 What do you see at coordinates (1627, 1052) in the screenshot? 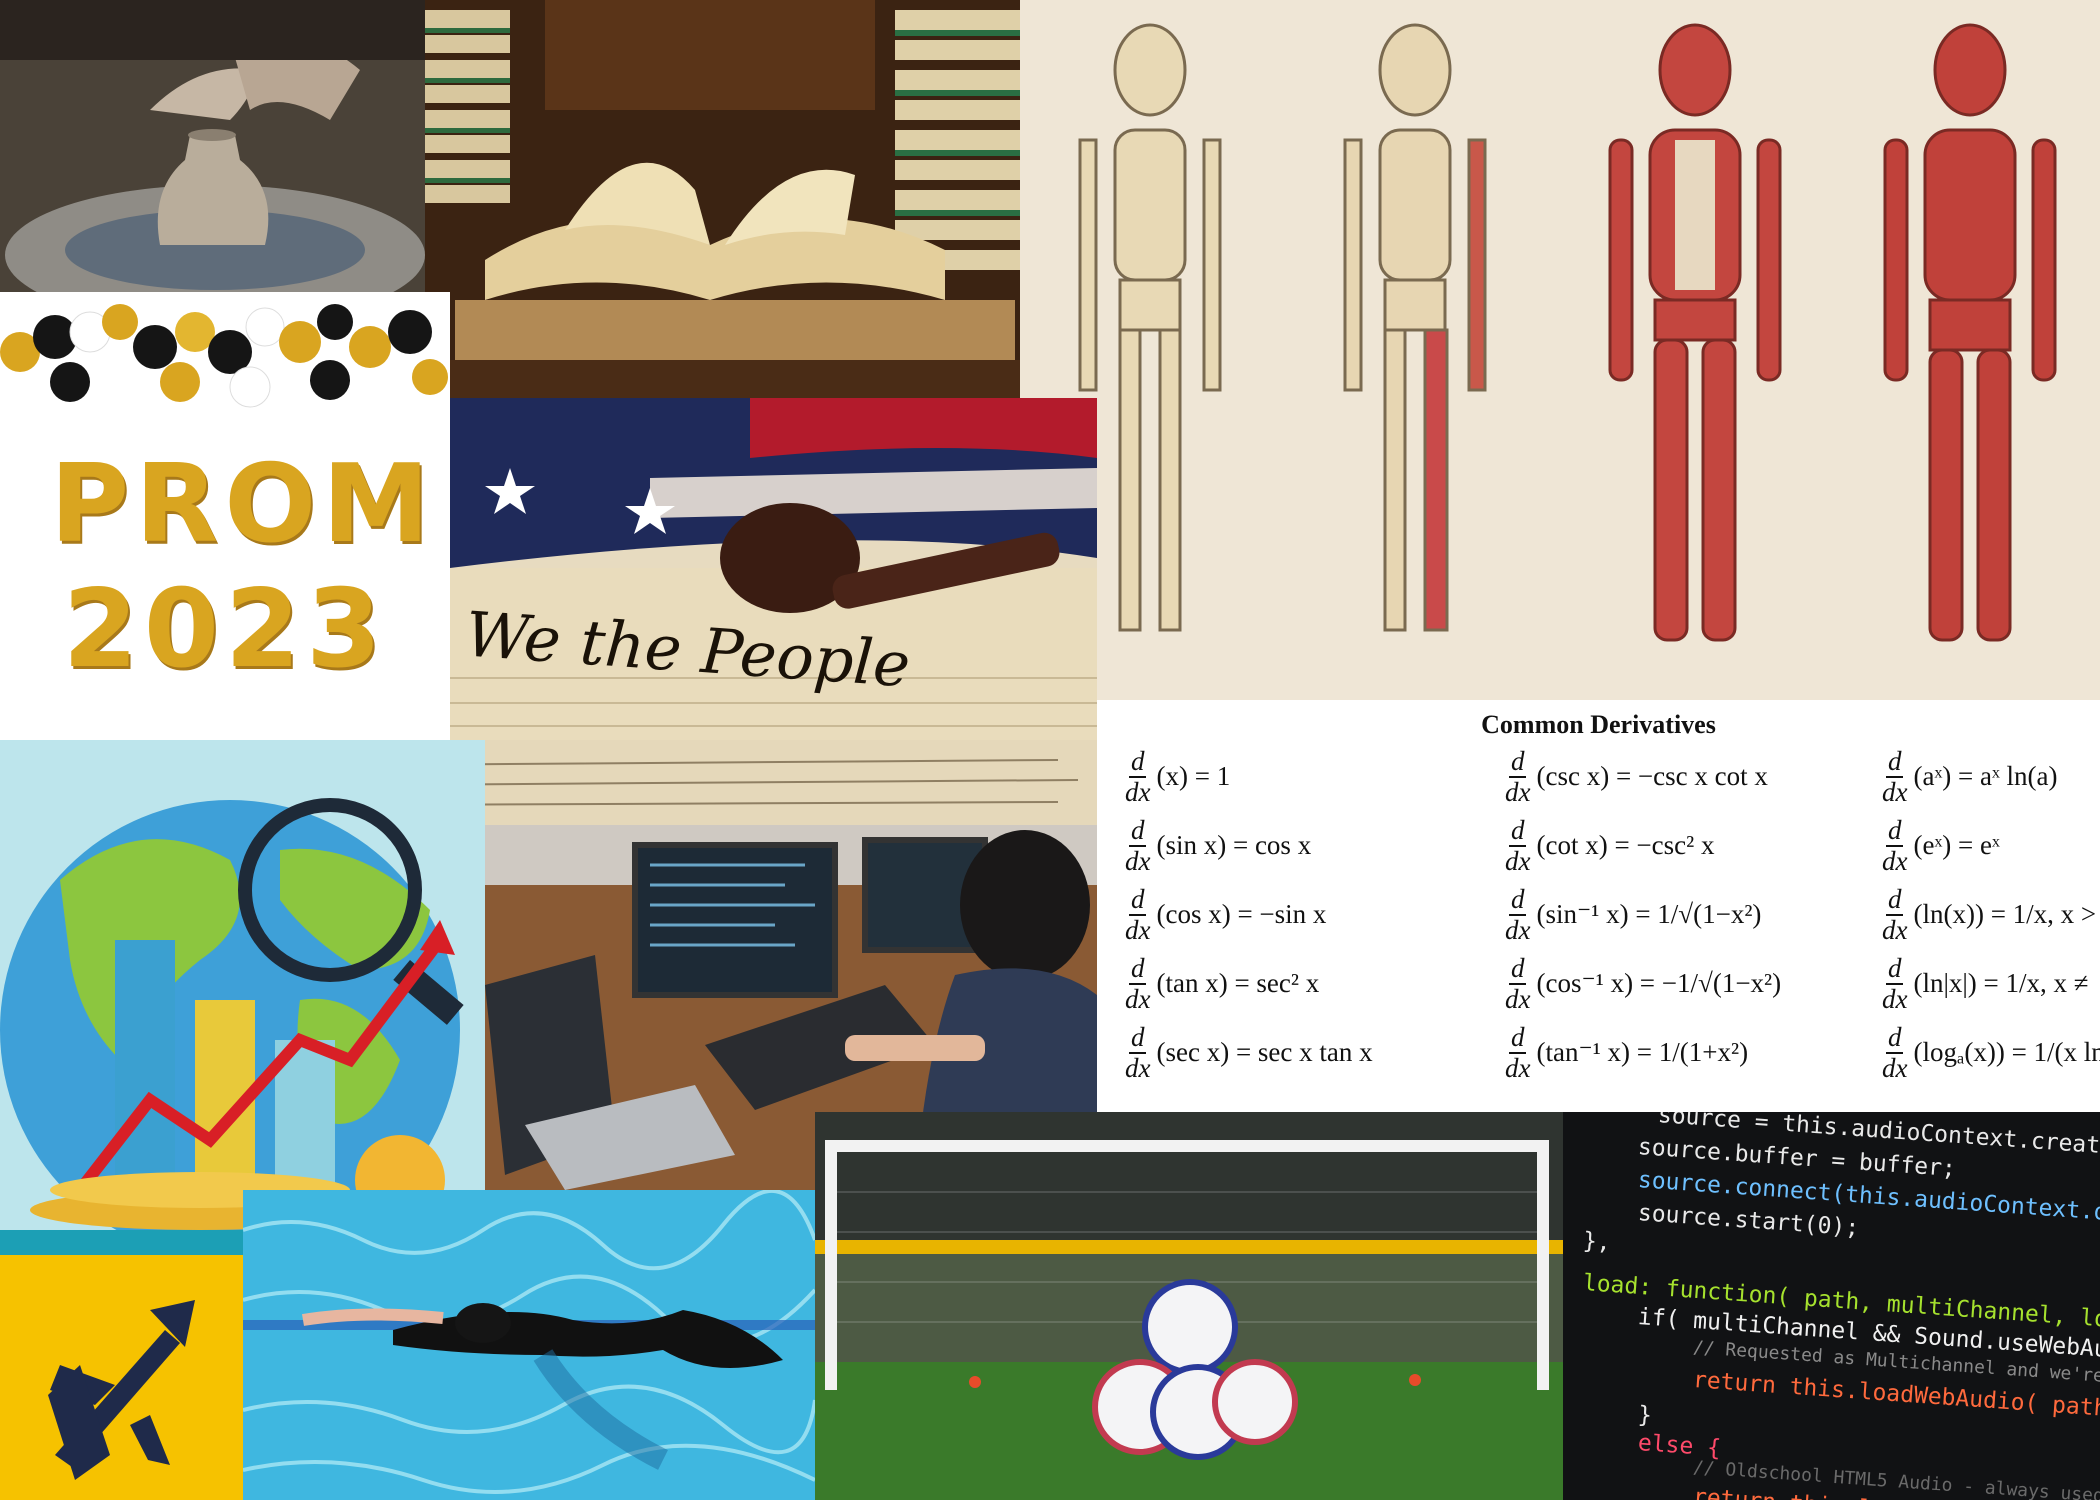
I see `derivative-row: d dx (tan⁻¹ x) = 1/(1+x²)` at bounding box center [1627, 1052].